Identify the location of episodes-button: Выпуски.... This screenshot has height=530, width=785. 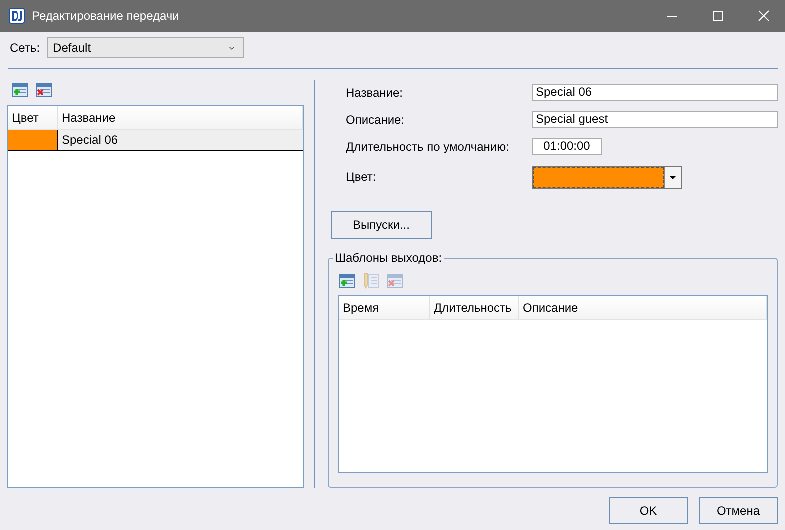
(381, 225).